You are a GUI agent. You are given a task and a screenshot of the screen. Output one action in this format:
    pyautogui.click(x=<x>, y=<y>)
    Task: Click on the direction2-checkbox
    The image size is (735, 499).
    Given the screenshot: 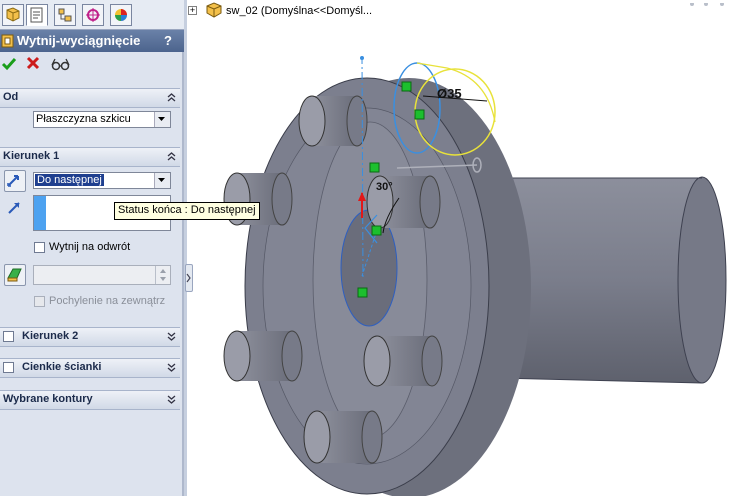 What is the action you would take?
    pyautogui.click(x=8, y=338)
    